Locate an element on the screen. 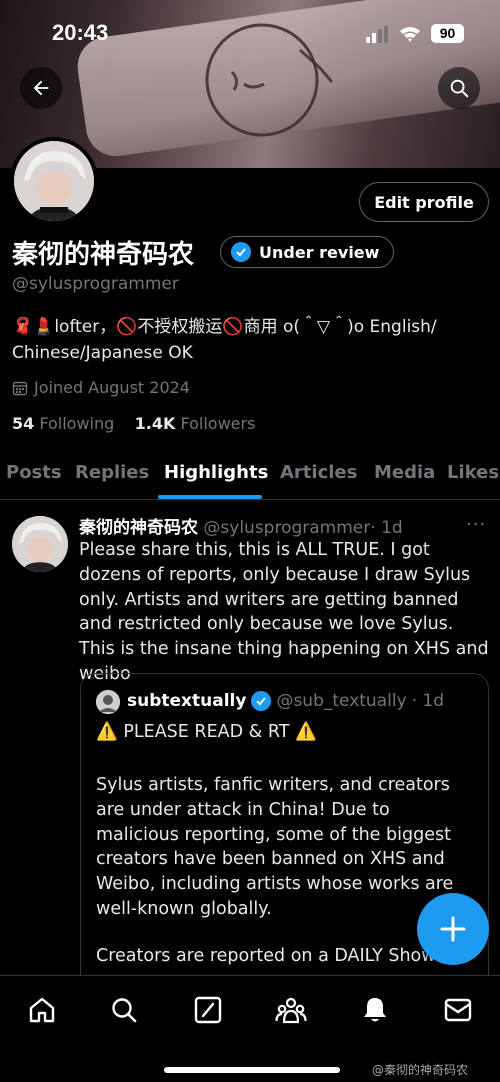 Image resolution: width=500 pixels, height=1082 pixels. quote-author-avatar is located at coordinates (108, 702).